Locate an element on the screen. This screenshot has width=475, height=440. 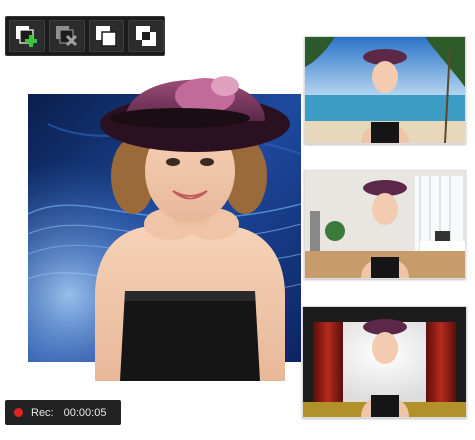
layer-toolbar is located at coordinates (85, 36).